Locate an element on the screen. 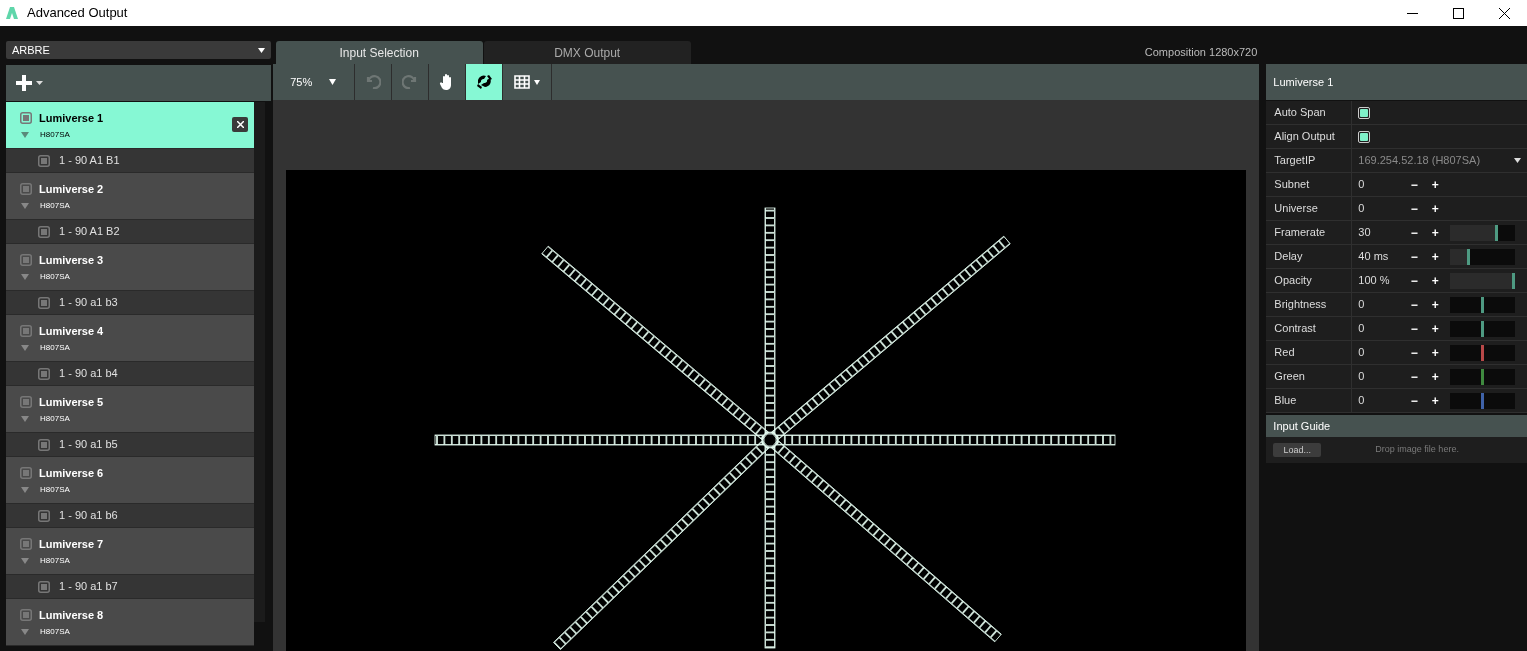  output-item: 1 - 90 a1 b5 is located at coordinates (130, 445).